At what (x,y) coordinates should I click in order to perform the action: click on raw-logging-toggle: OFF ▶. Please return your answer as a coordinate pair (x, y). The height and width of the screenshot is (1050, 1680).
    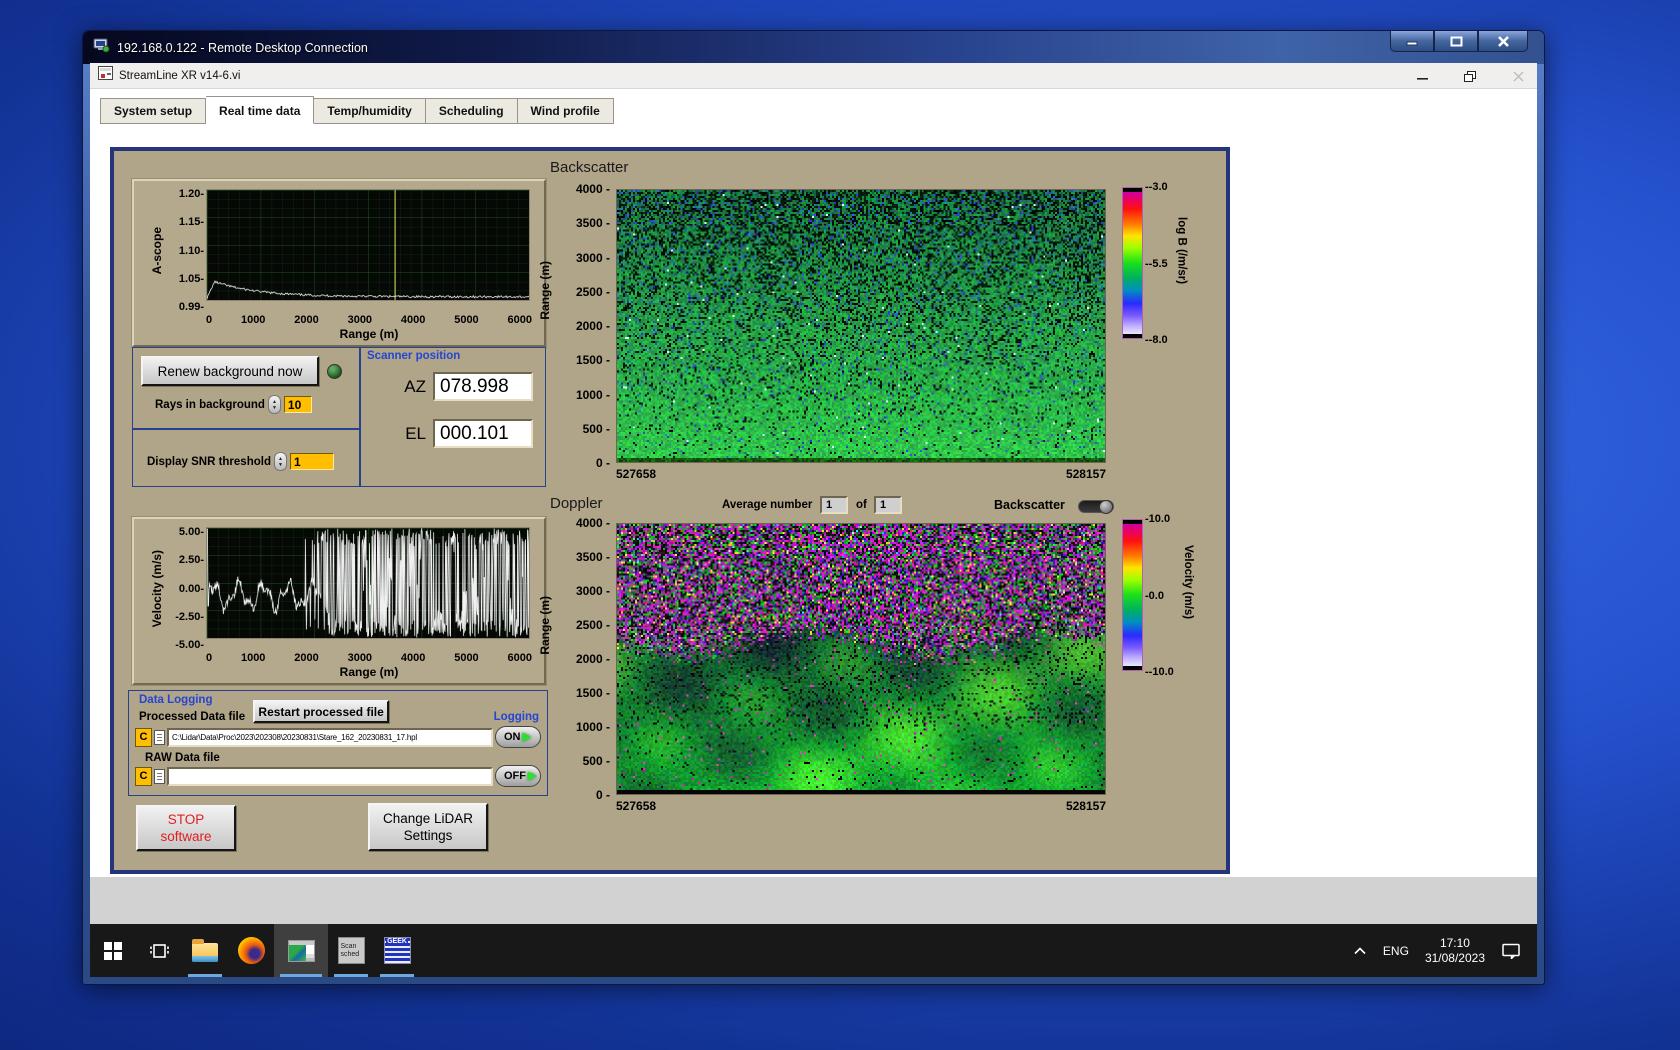
    Looking at the image, I should click on (518, 776).